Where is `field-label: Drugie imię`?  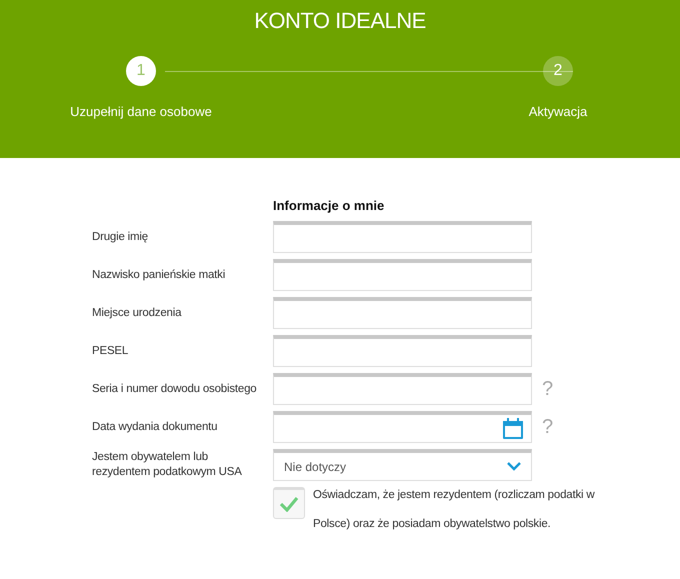
field-label: Drugie imię is located at coordinates (120, 237).